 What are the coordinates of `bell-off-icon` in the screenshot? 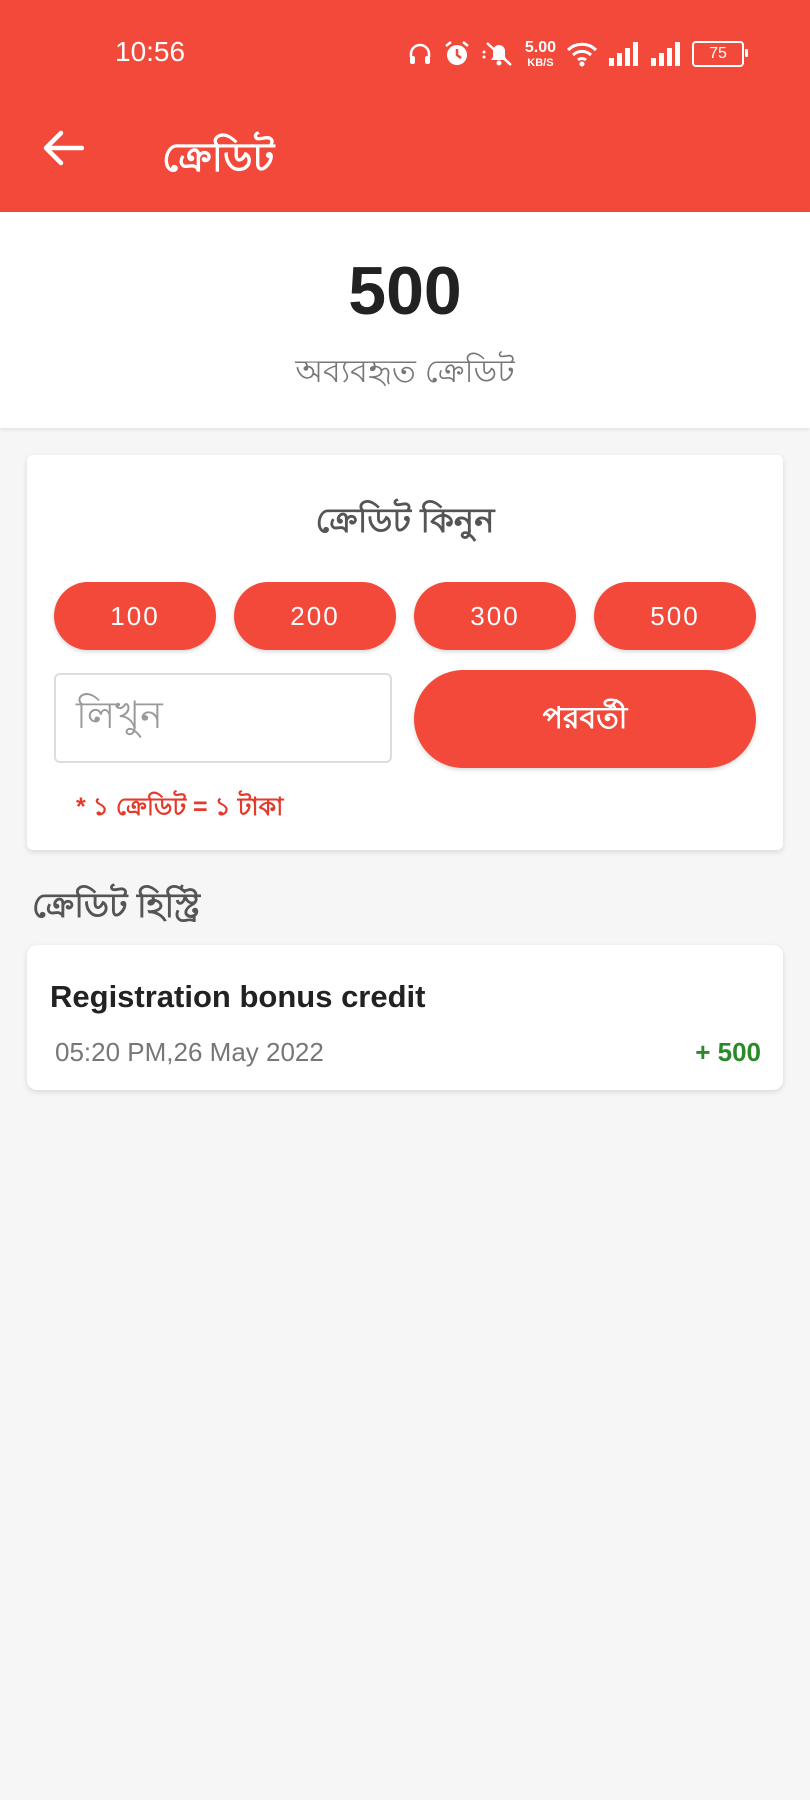 It's located at (498, 54).